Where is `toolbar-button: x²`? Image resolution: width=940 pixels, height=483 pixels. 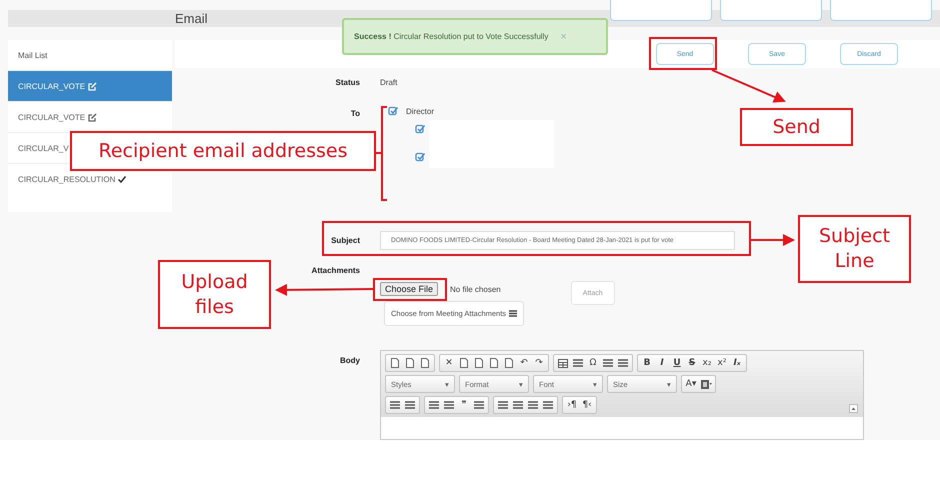 toolbar-button: x² is located at coordinates (722, 363).